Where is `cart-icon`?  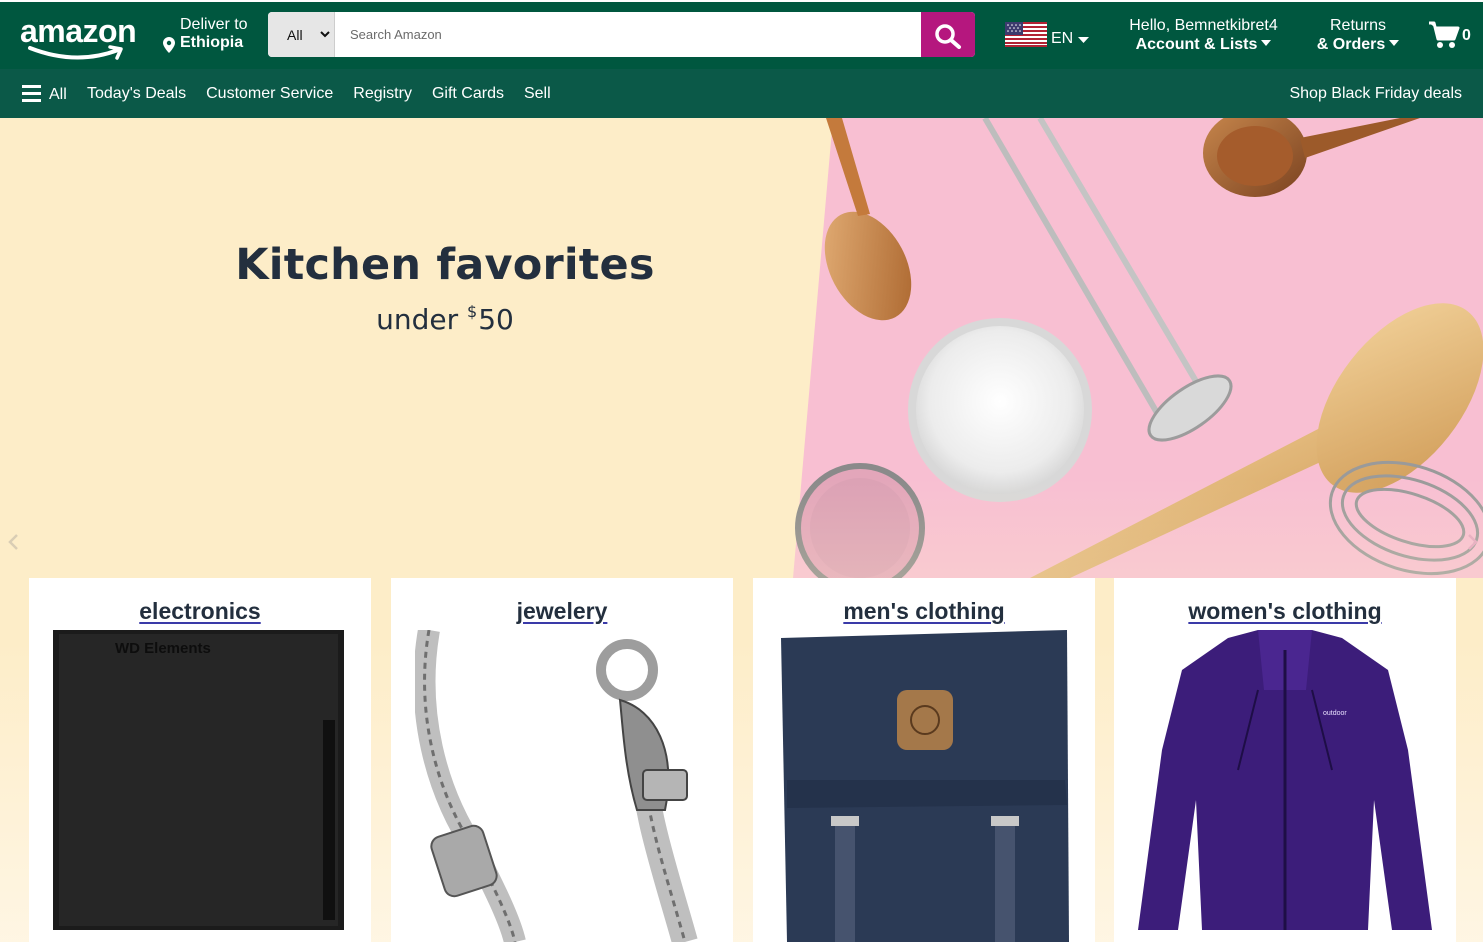
cart-icon is located at coordinates (1444, 34).